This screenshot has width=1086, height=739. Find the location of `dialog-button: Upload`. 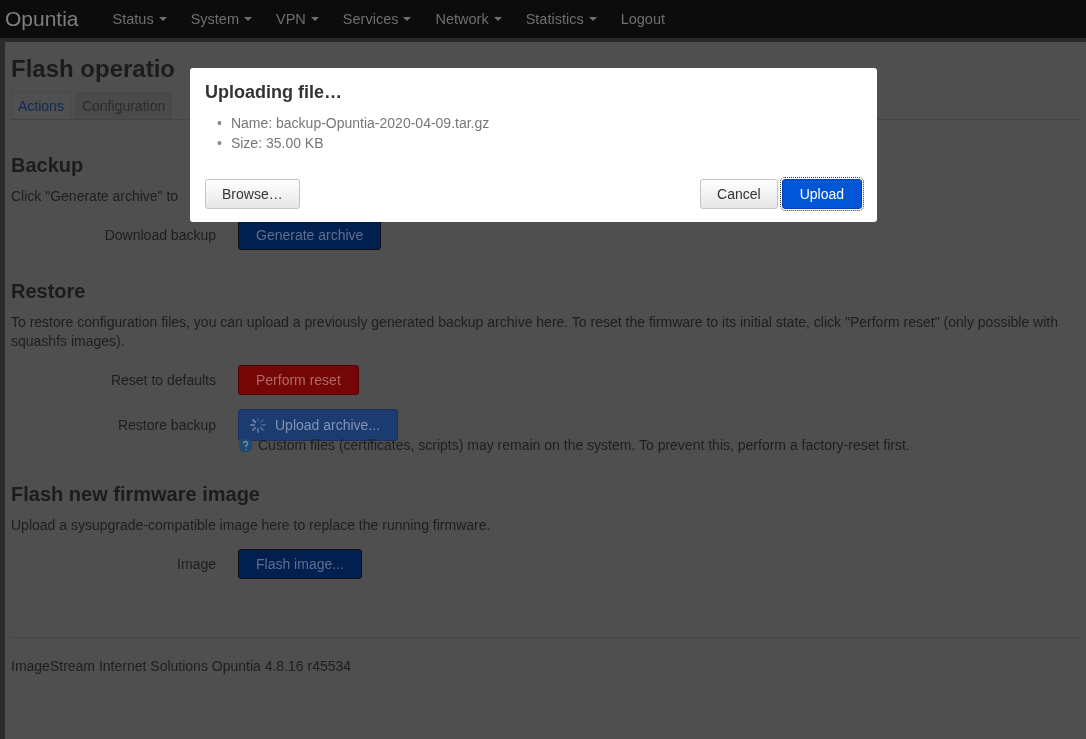

dialog-button: Upload is located at coordinates (821, 194).